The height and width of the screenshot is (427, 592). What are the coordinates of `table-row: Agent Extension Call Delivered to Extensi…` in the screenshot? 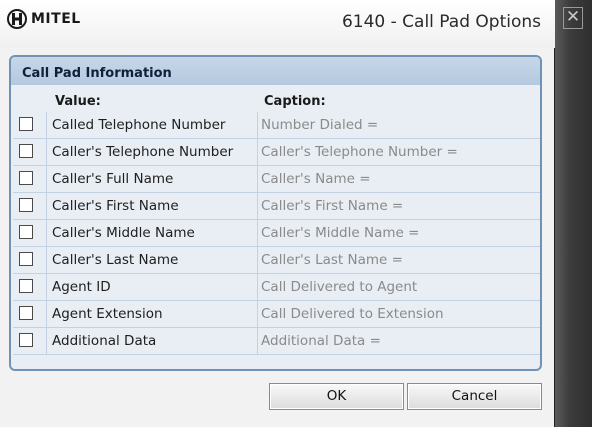 It's located at (276, 314).